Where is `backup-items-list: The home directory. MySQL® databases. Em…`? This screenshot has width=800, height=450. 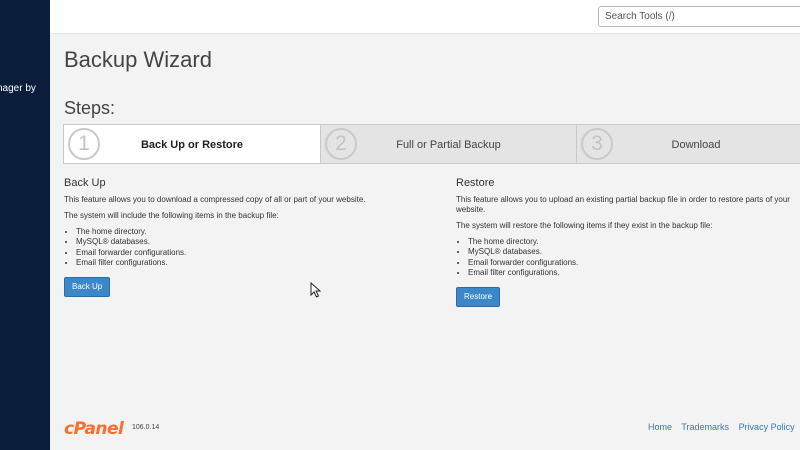 backup-items-list: The home directory. MySQL® databases. Em… is located at coordinates (255, 248).